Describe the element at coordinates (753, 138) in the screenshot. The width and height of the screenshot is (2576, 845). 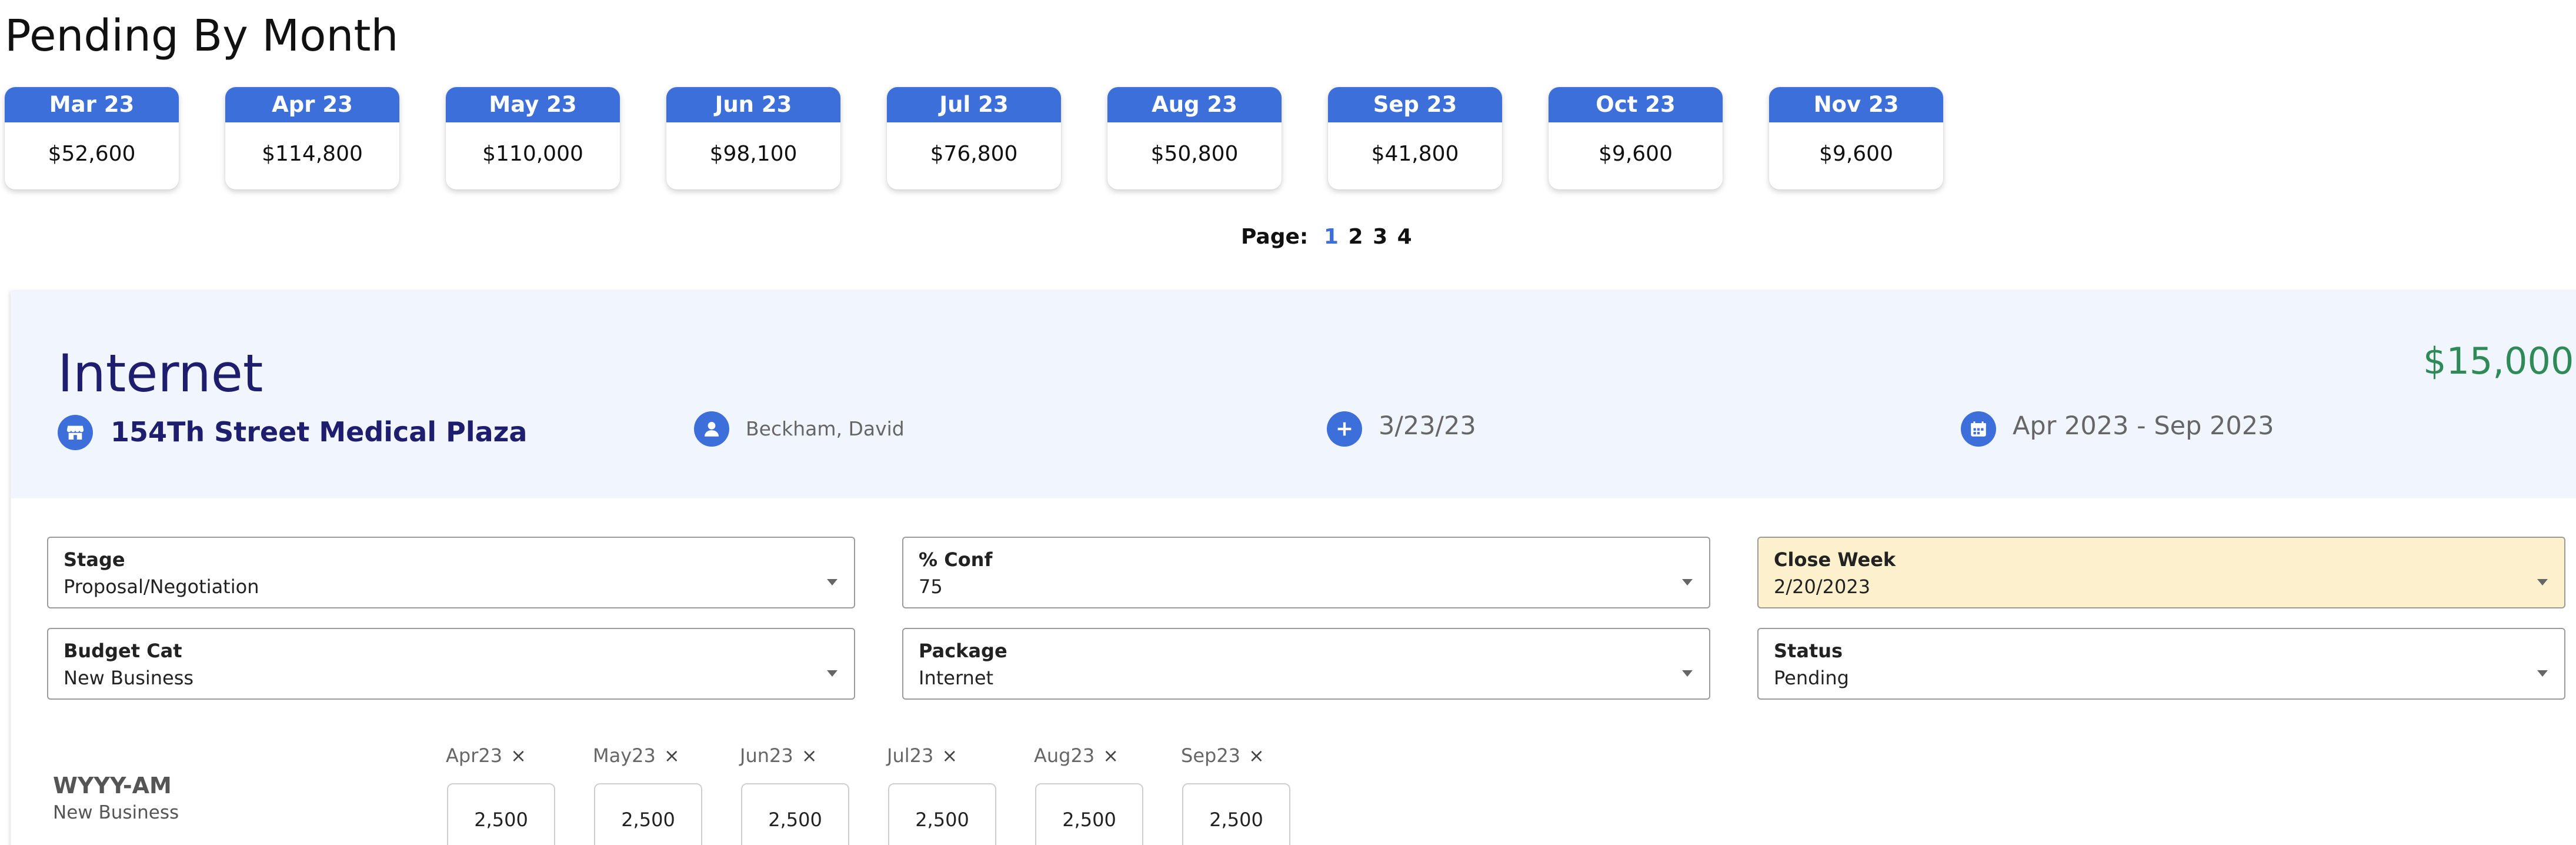
I see `month-card: Jun 23 $98,100` at that location.